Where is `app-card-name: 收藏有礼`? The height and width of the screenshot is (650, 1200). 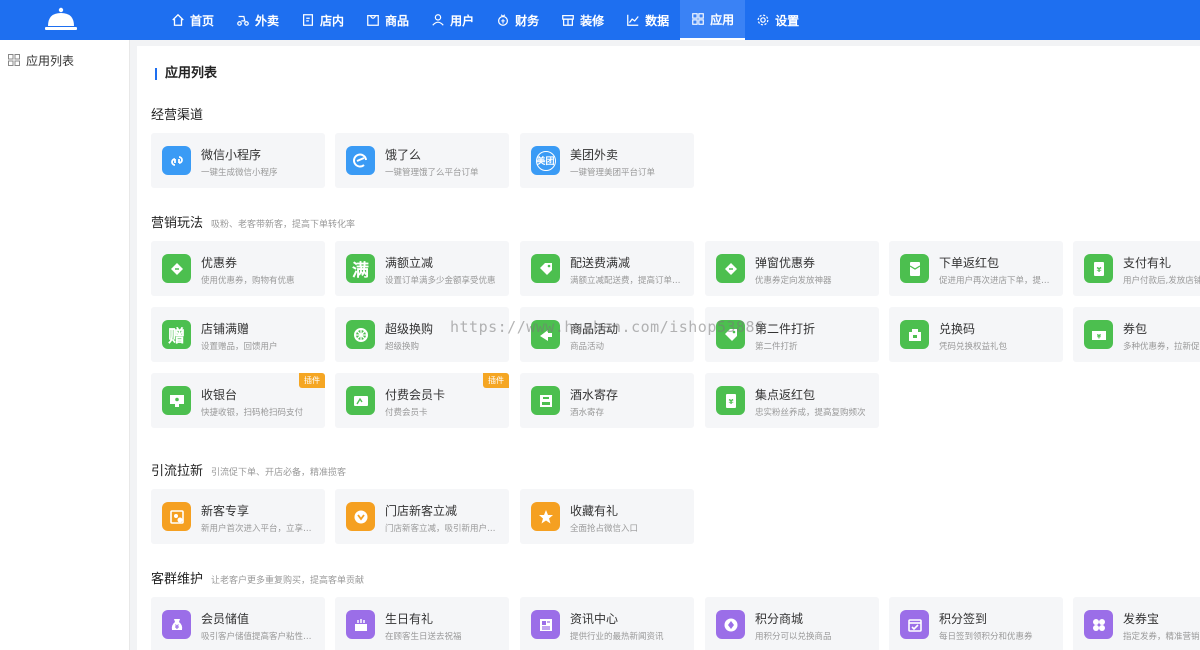 app-card-name: 收藏有礼 is located at coordinates (594, 511).